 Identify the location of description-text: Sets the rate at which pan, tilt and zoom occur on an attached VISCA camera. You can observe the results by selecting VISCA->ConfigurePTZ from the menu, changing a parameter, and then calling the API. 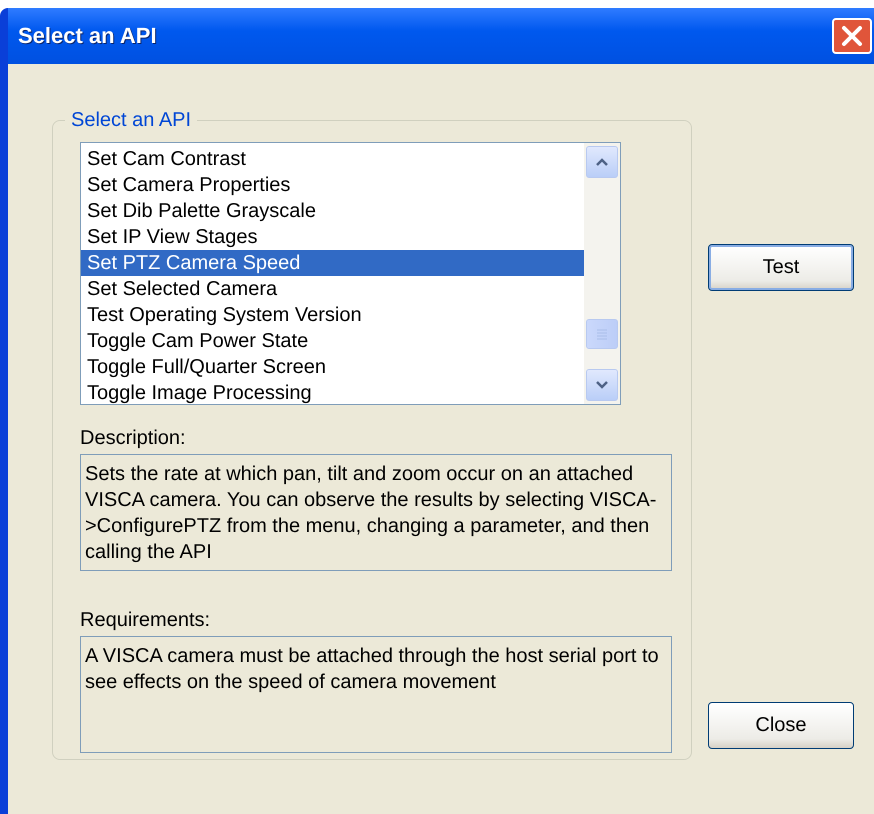
(376, 512).